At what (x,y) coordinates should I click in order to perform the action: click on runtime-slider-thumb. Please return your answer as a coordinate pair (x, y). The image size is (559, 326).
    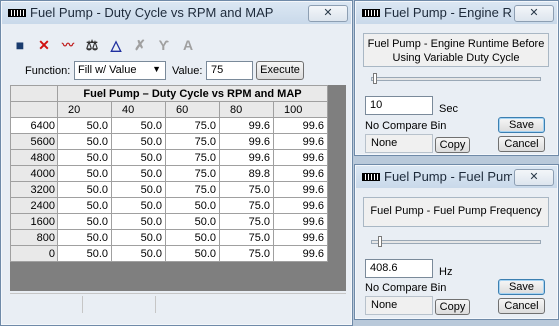
    Looking at the image, I should click on (375, 78).